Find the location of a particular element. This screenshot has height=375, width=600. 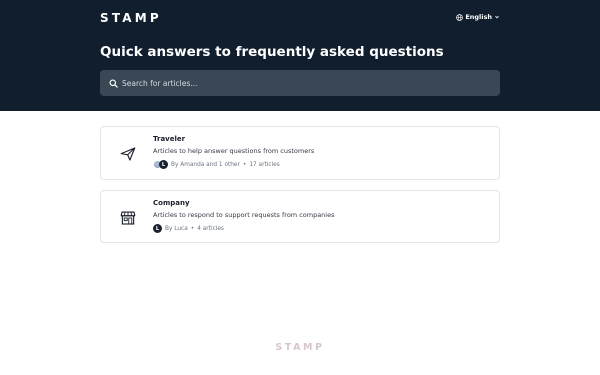

footer-logo: STAMP is located at coordinates (300, 347).